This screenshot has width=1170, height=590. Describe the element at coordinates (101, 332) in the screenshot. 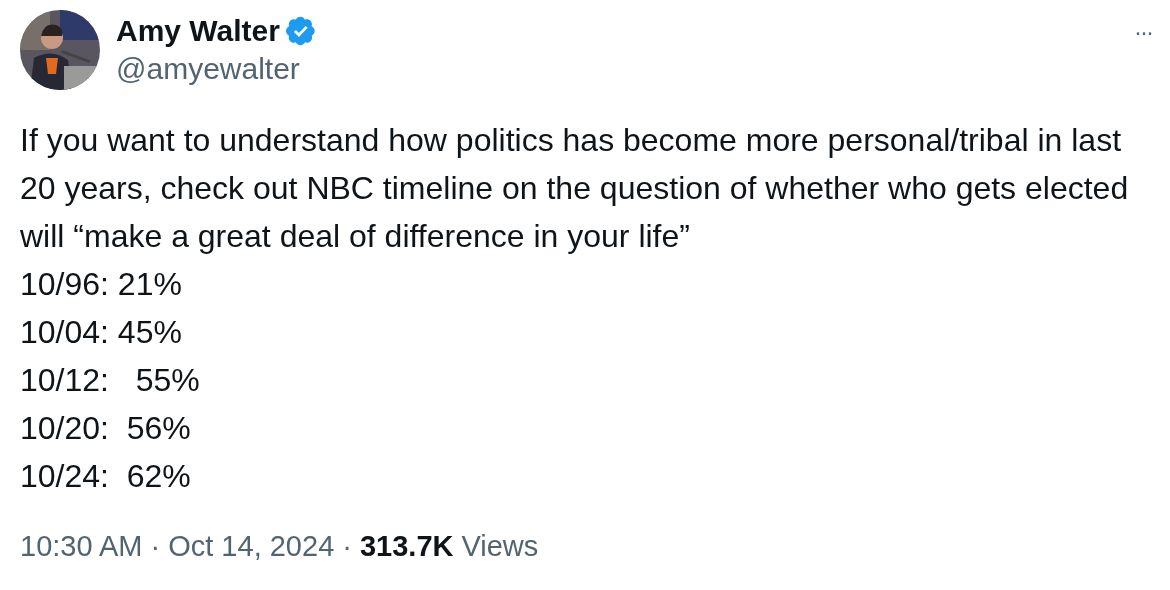

I see `poll-line: 10/04: 45%` at that location.